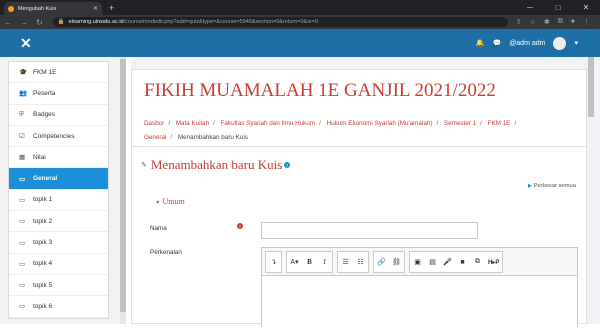 The height and width of the screenshot is (328, 600). Describe the element at coordinates (560, 43) in the screenshot. I see `avatar` at that location.